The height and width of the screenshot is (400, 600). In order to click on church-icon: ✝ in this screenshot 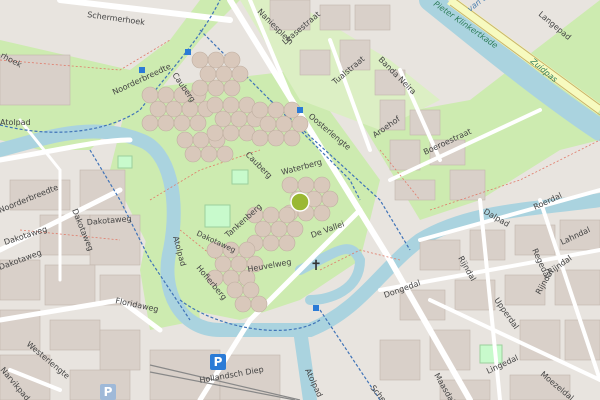, I will do `click(316, 266)`.